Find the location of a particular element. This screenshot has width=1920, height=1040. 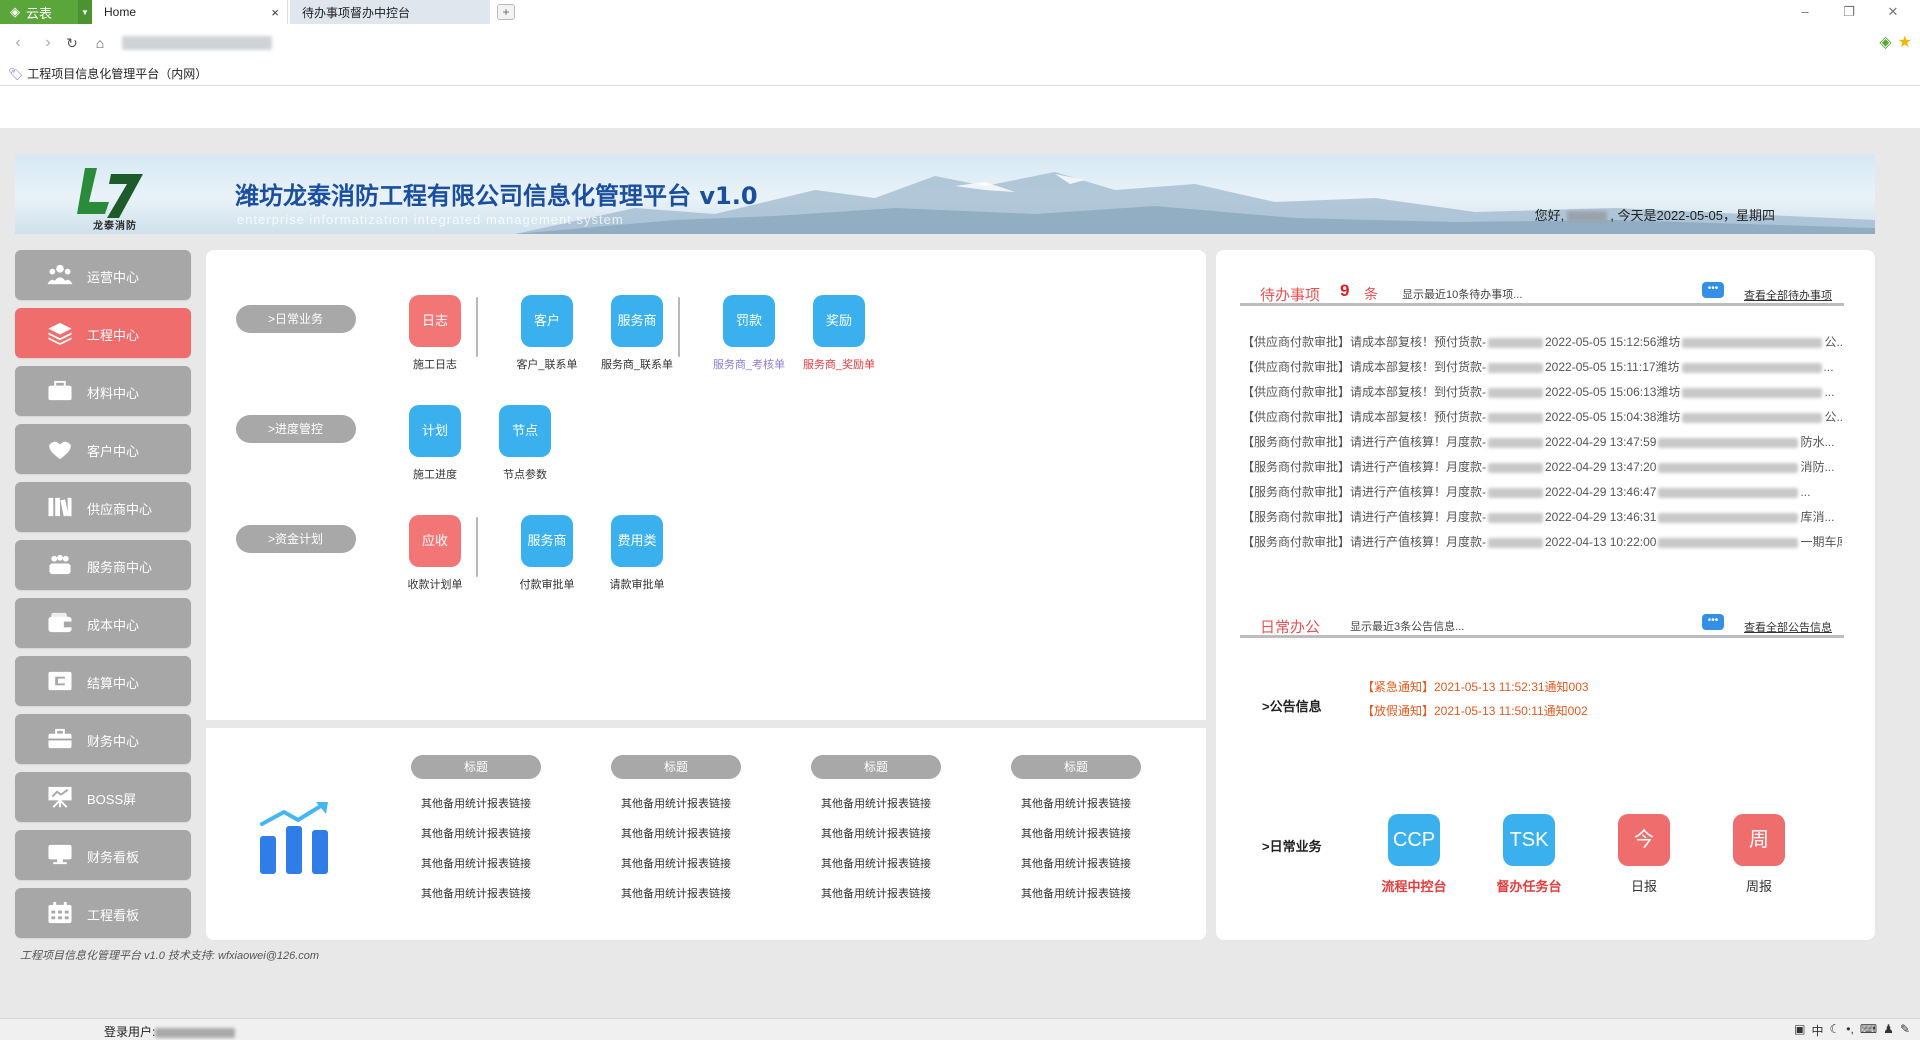

tile-caption: 收款计划单 is located at coordinates (435, 584).